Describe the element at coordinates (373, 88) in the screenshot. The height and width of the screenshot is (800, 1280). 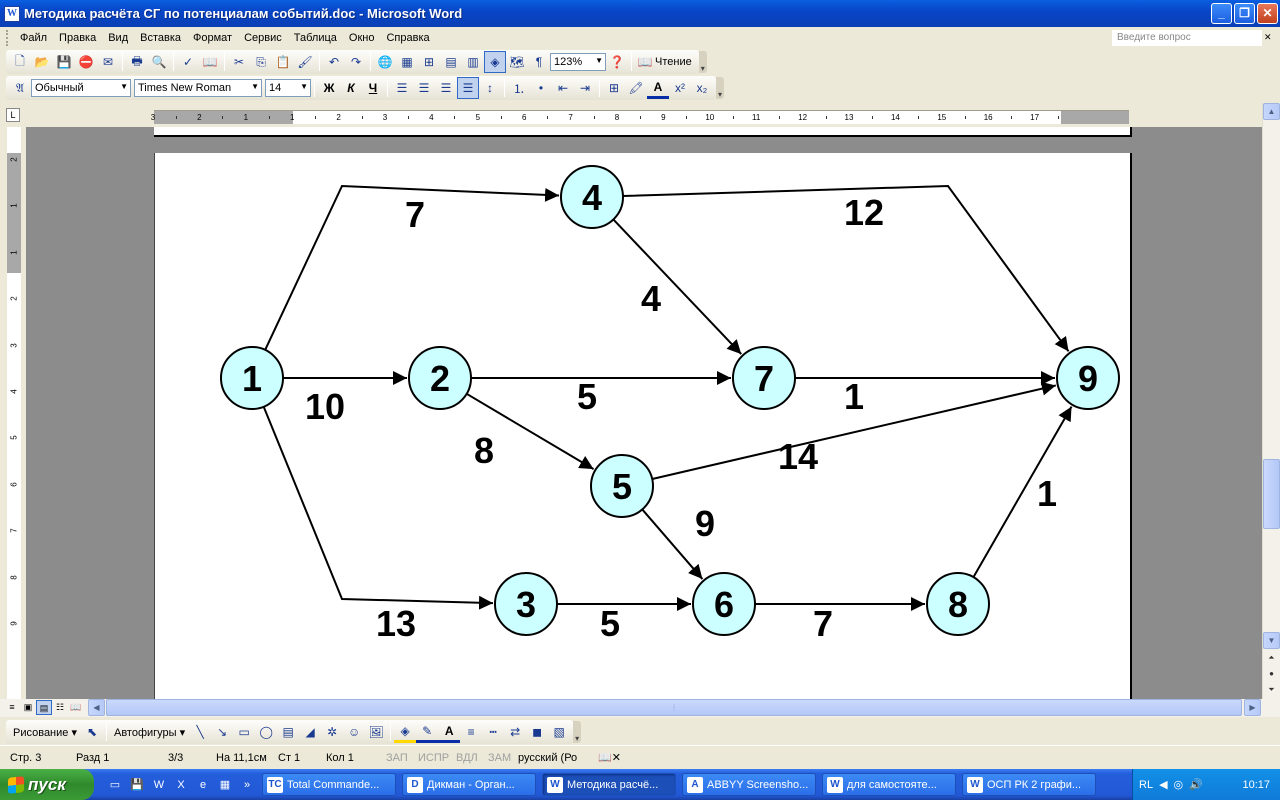
I see `underline-button: Ч` at that location.